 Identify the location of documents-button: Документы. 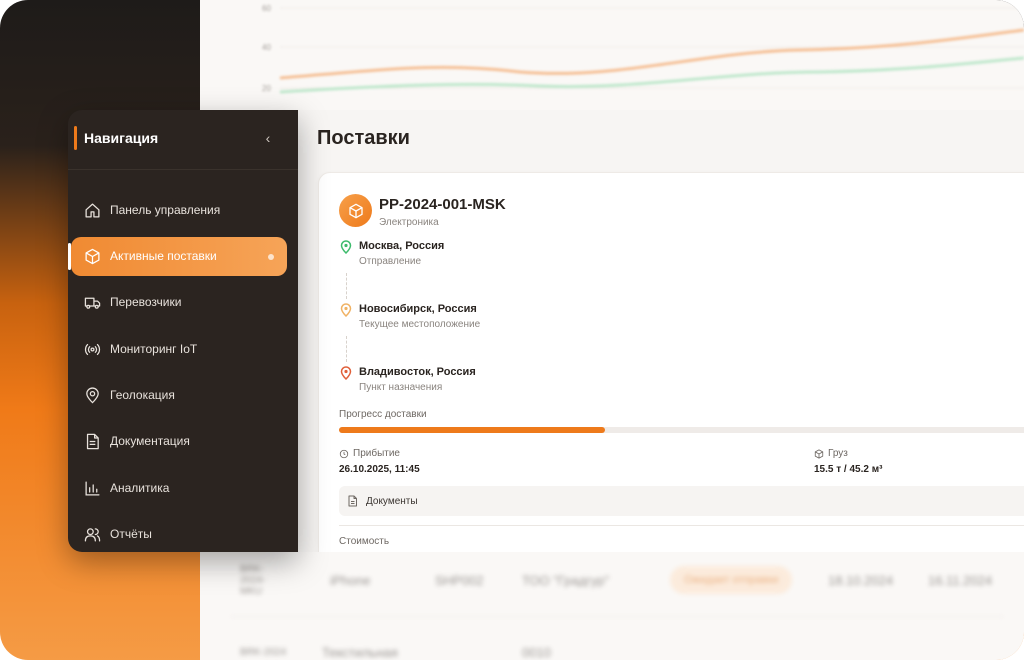
(681, 501).